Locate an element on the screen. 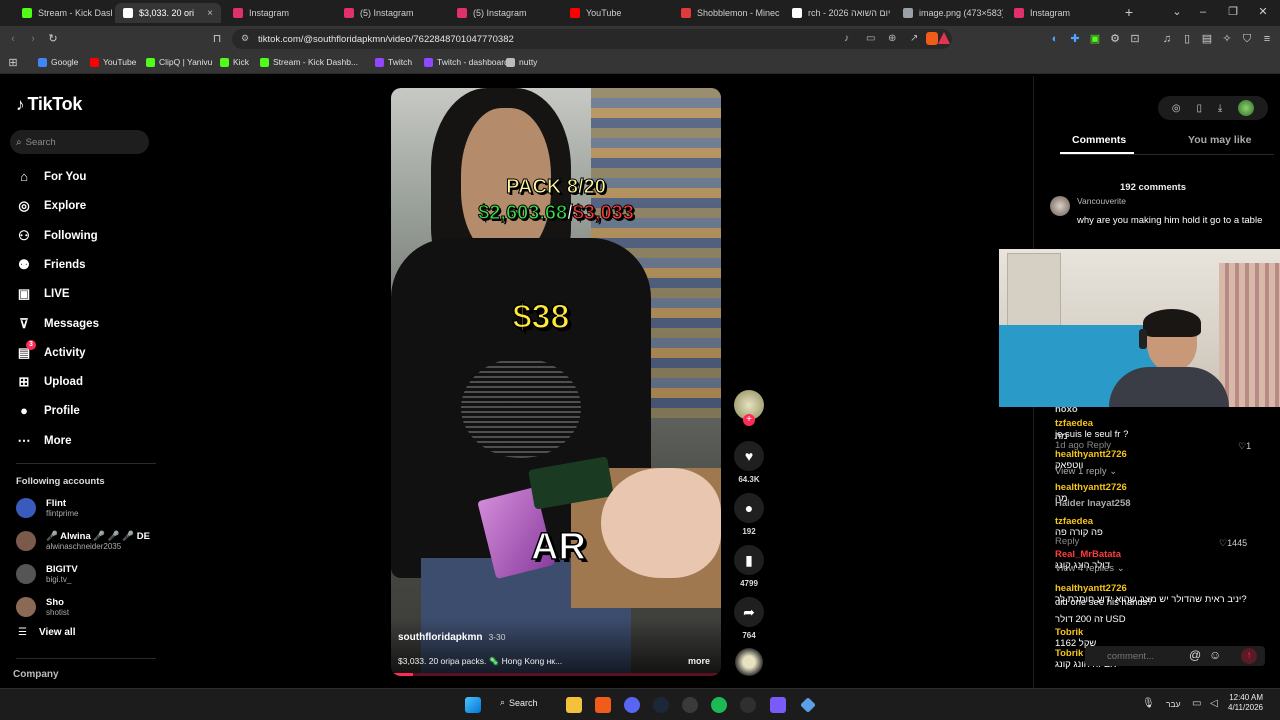 Image resolution: width=1280 pixels, height=720 pixels. bookmark-item: Google is located at coordinates (58, 62).